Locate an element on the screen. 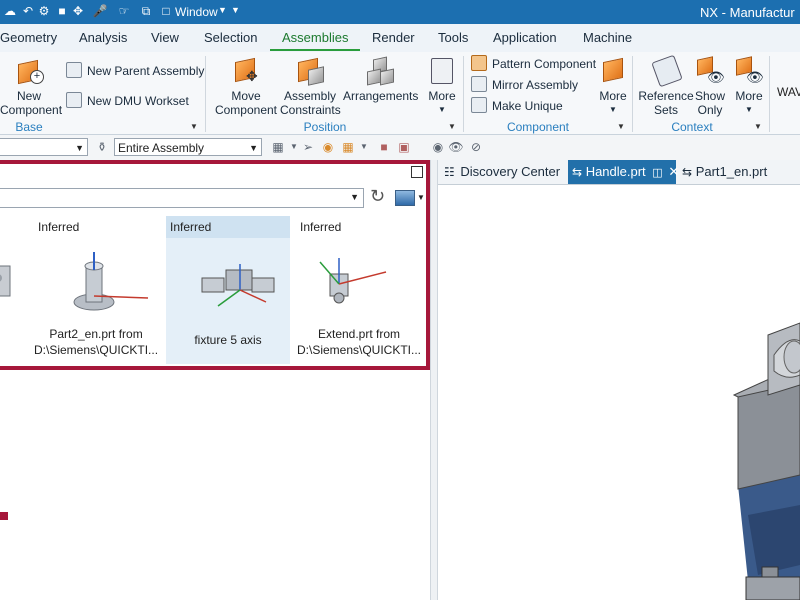 This screenshot has width=800, height=603. switch-window-icon: ⧉ is located at coordinates (146, 11).